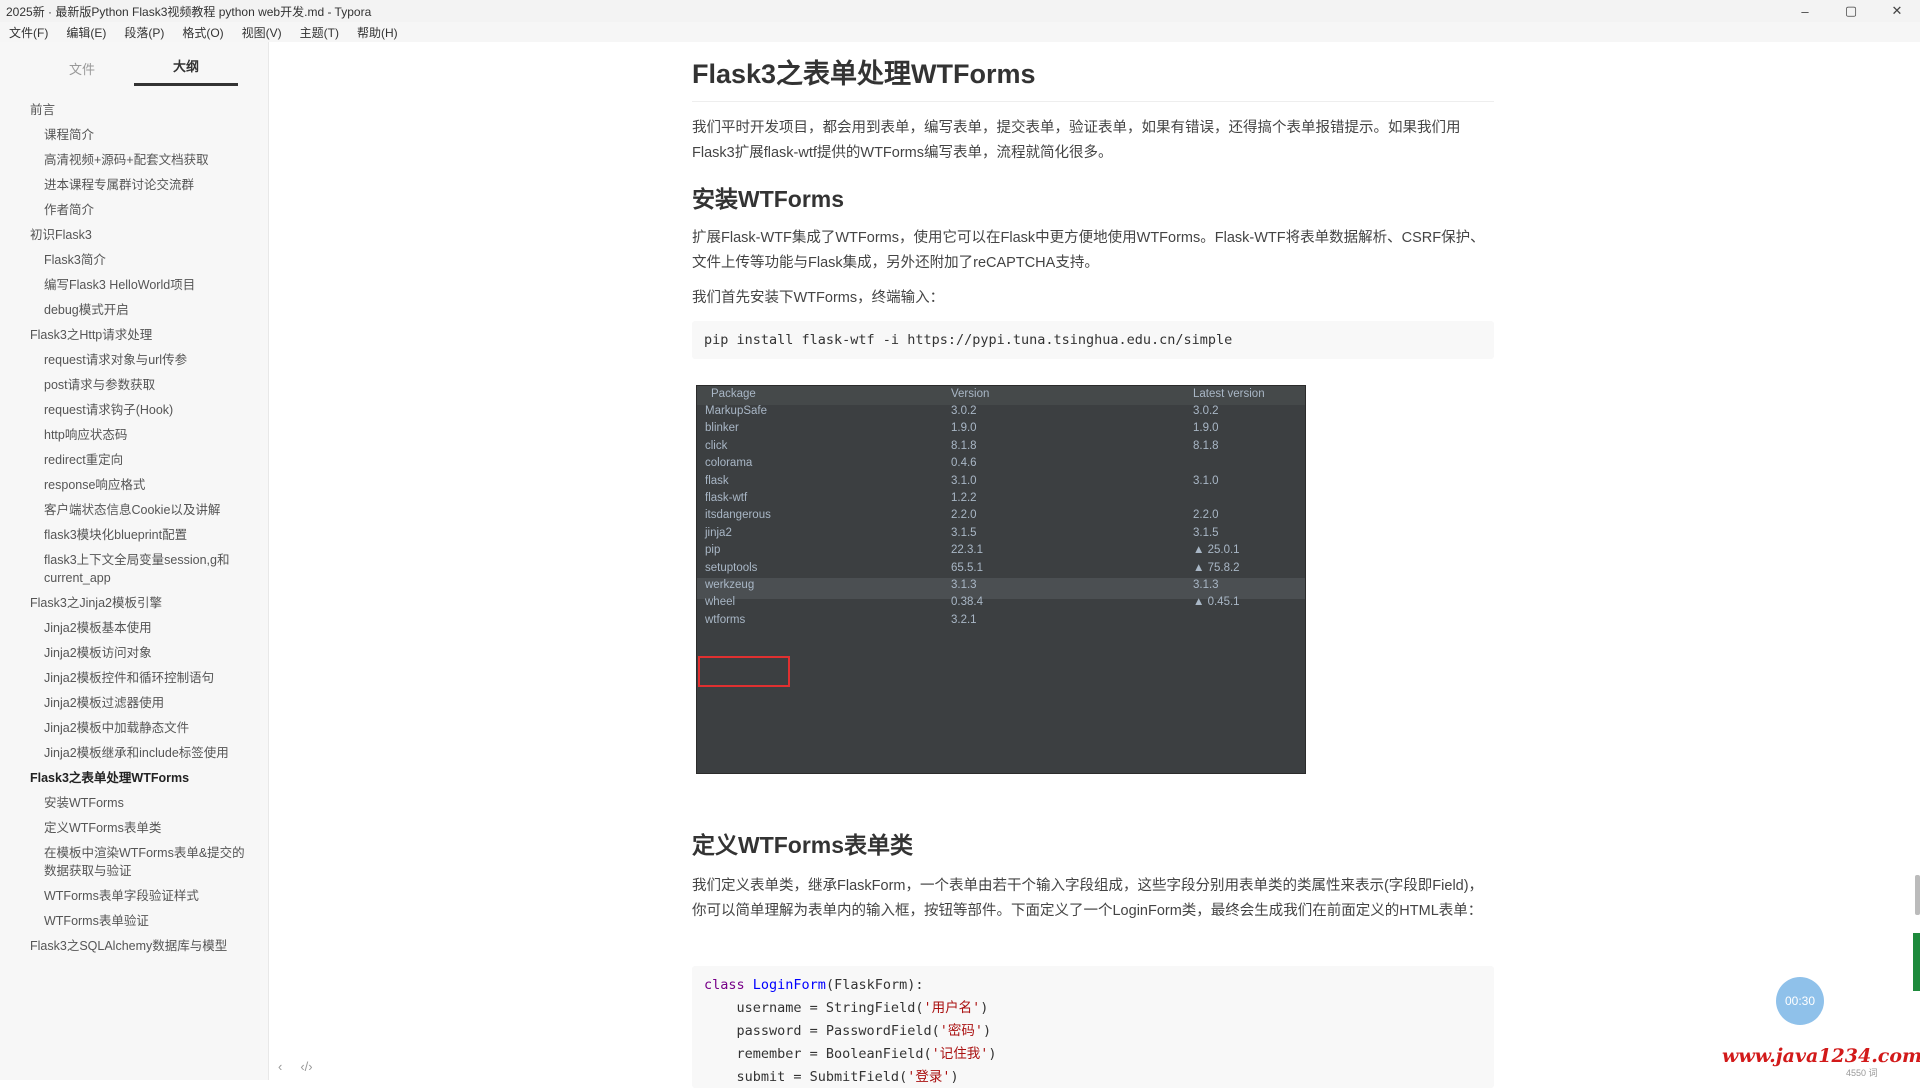 Image resolution: width=1920 pixels, height=1089 pixels. Describe the element at coordinates (134, 862) in the screenshot. I see `outline-item: 在模板中渲染WTForms表单&提交的数据获取与验证` at that location.